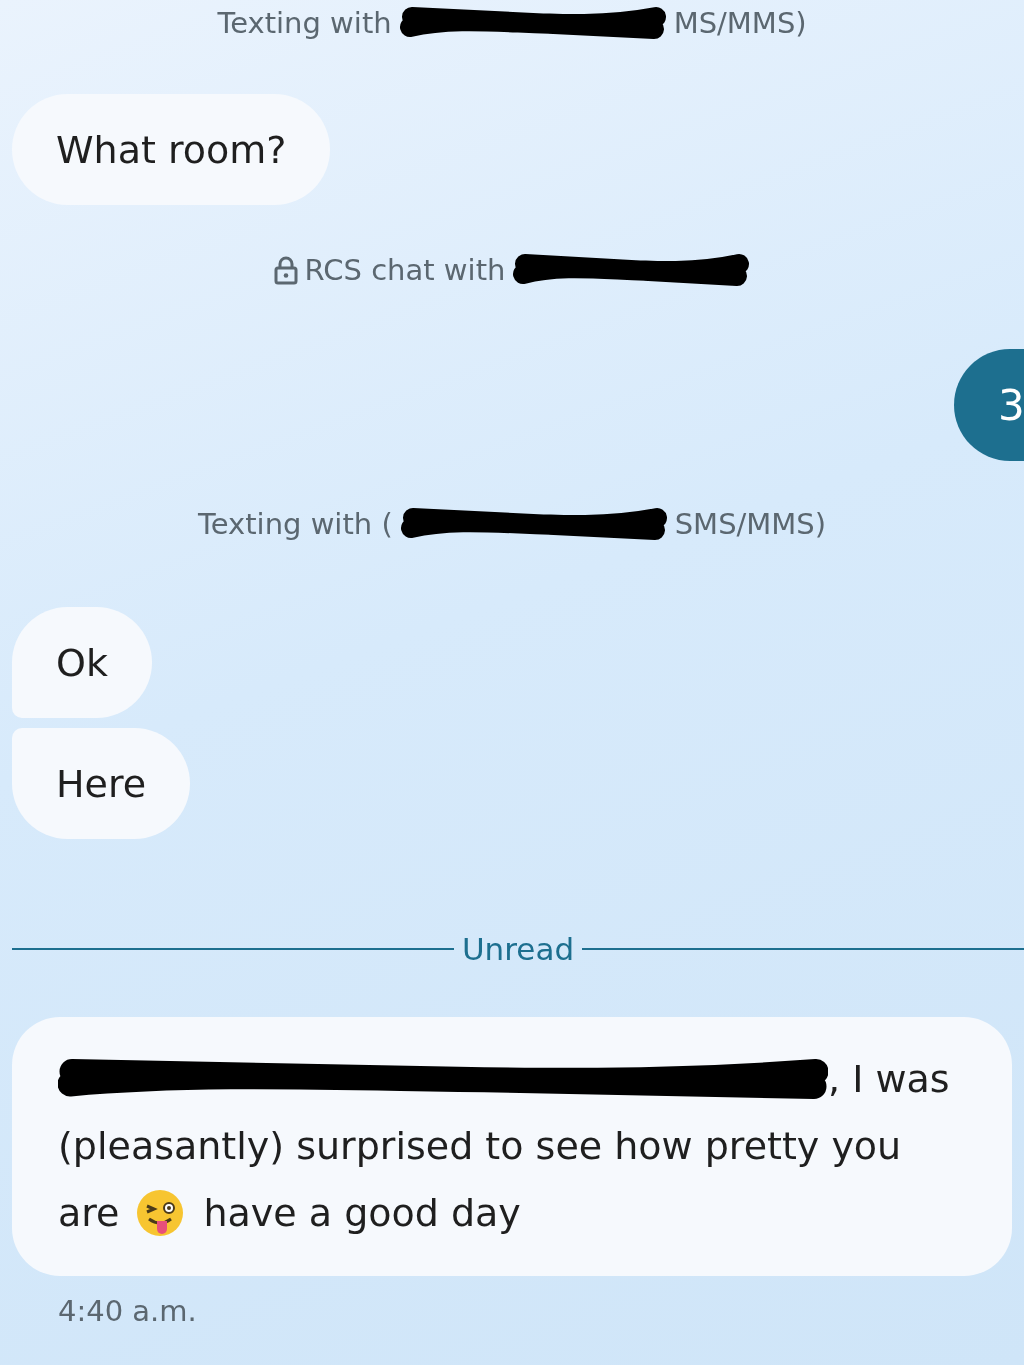 The height and width of the screenshot is (1365, 1024). I want to click on conversation-notice: SMS/MMS), so click(750, 524).